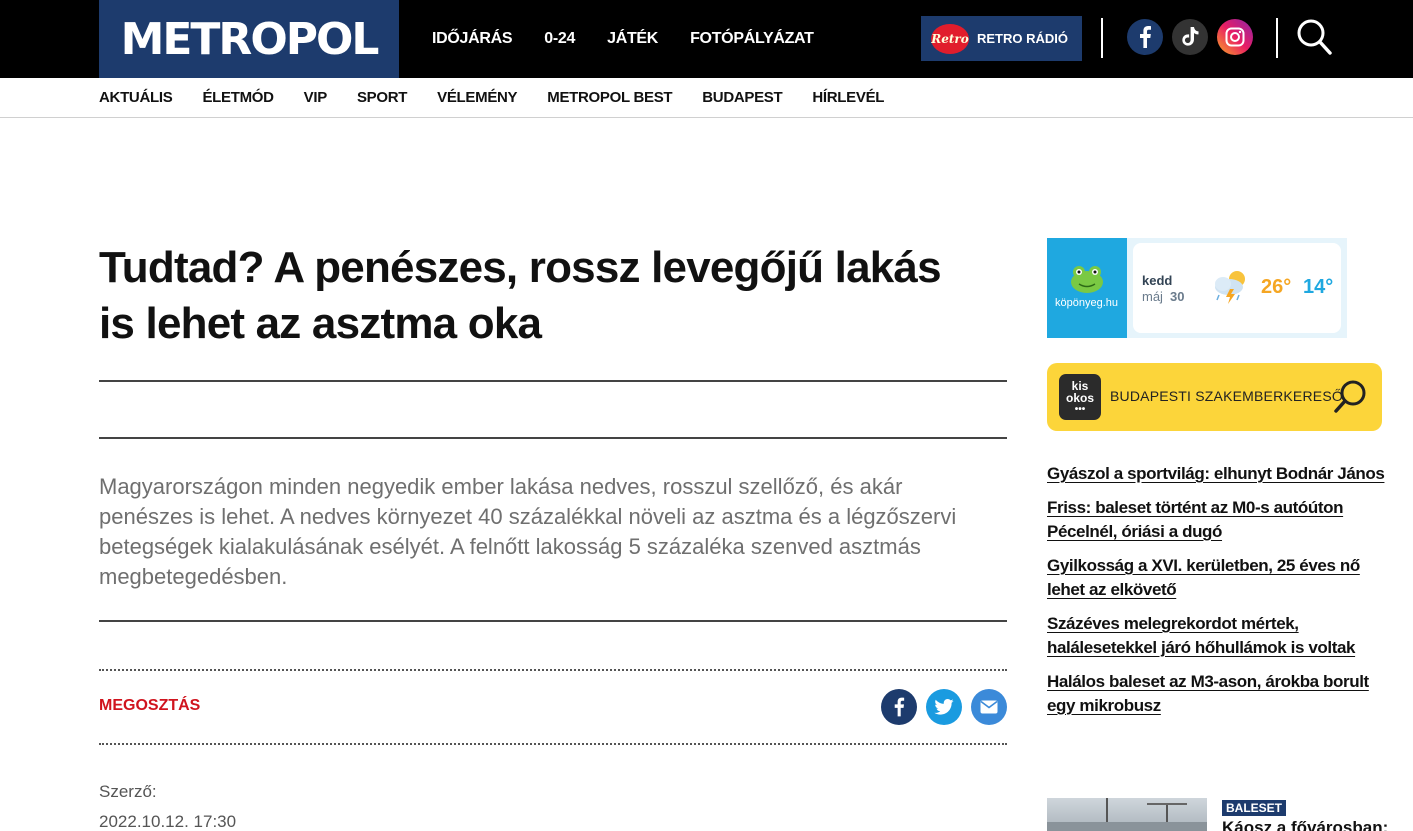  What do you see at coordinates (950, 38) in the screenshot?
I see `retro-radio-logo: Retro` at bounding box center [950, 38].